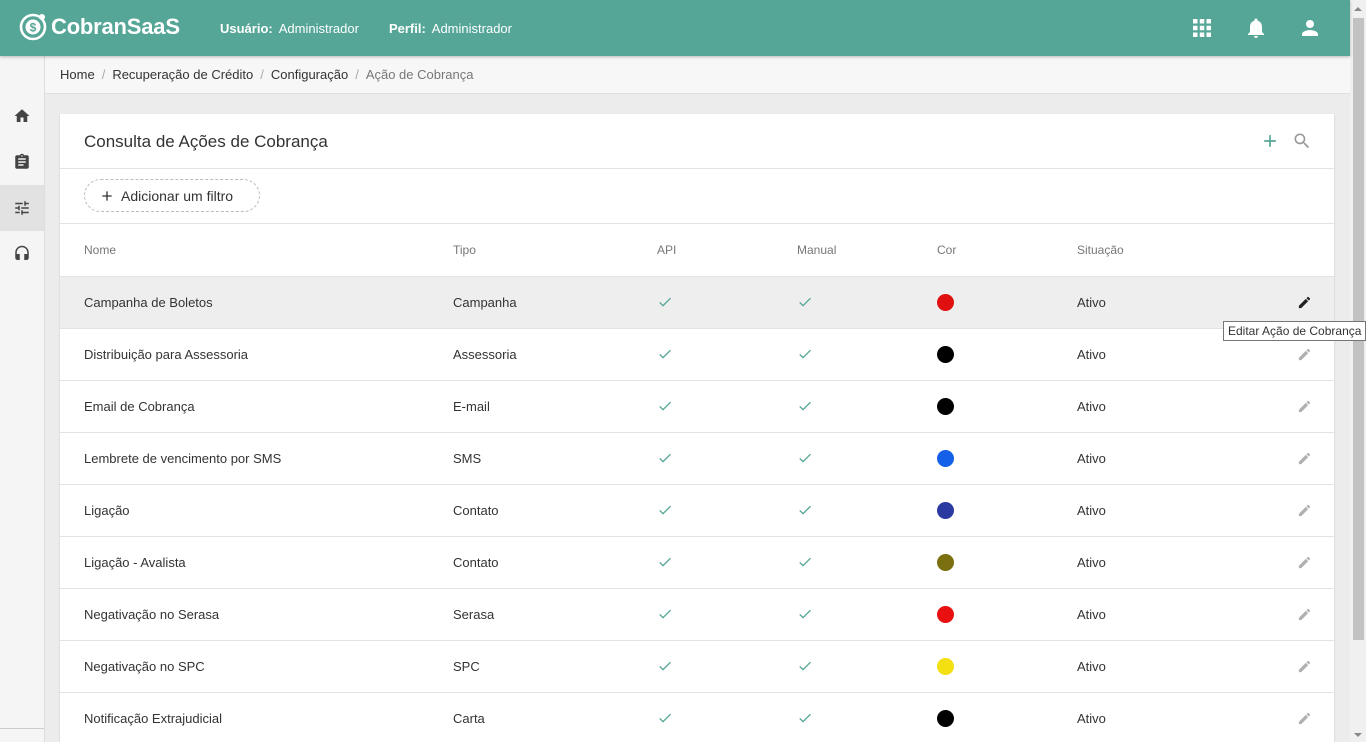  I want to click on cell-tipo: Contato, so click(476, 510).